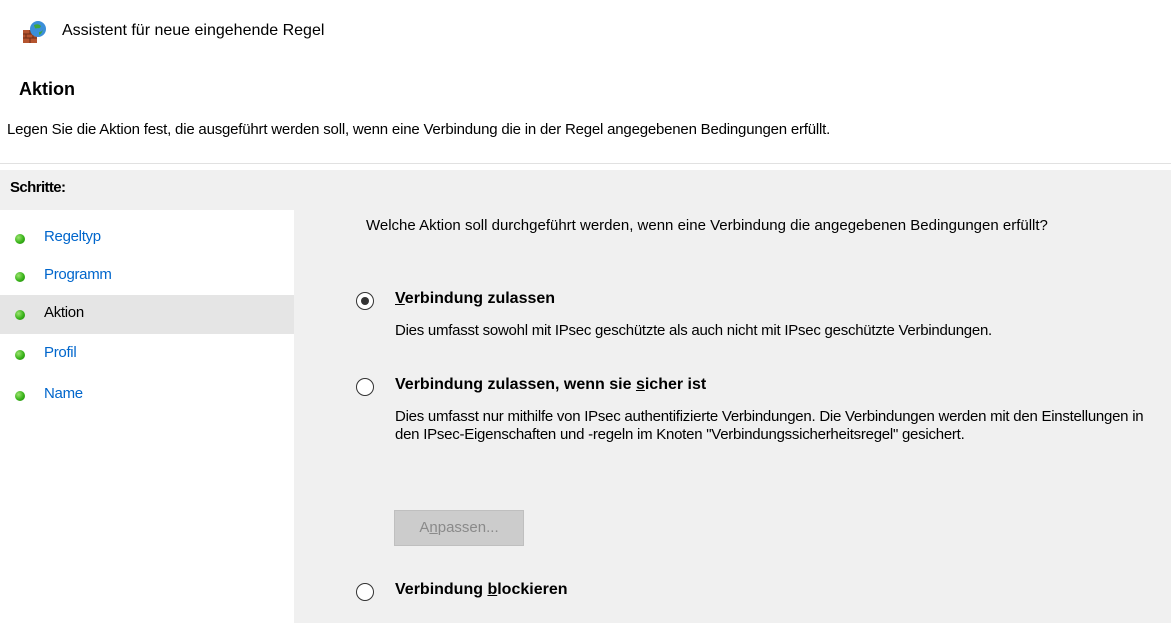 The image size is (1171, 623). Describe the element at coordinates (475, 299) in the screenshot. I see `allow-connection-label: Verbindung zulassen` at that location.